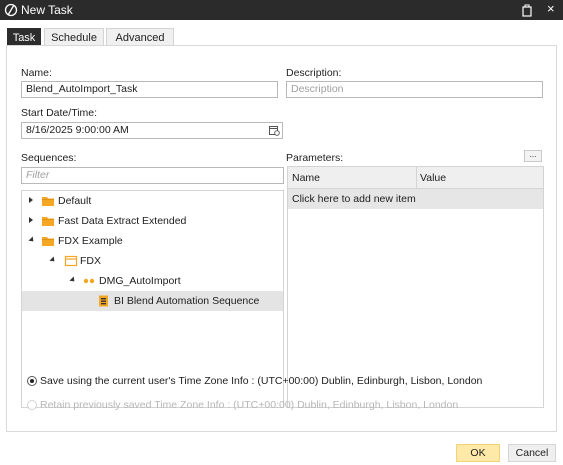 This screenshot has height=465, width=563. Describe the element at coordinates (59, 113) in the screenshot. I see `start-datetime-label: Start Date/Time:` at that location.